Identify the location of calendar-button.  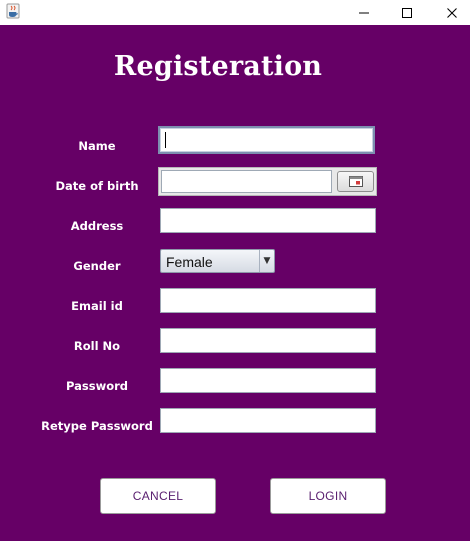
(355, 181).